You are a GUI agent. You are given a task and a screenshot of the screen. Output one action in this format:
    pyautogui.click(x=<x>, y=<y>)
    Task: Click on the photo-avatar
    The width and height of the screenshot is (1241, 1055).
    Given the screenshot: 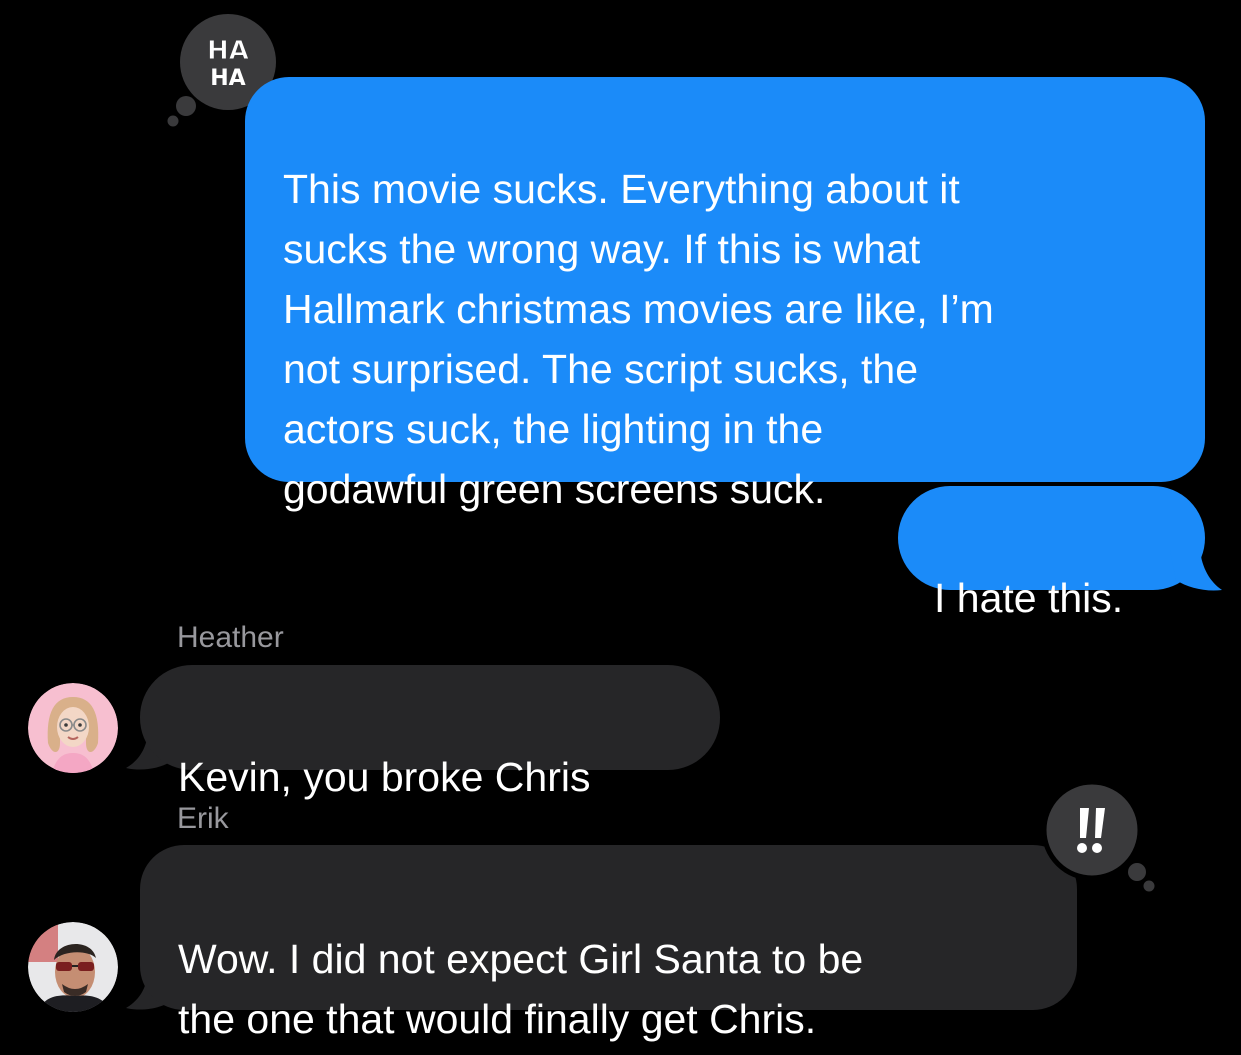 What is the action you would take?
    pyautogui.click(x=73, y=967)
    